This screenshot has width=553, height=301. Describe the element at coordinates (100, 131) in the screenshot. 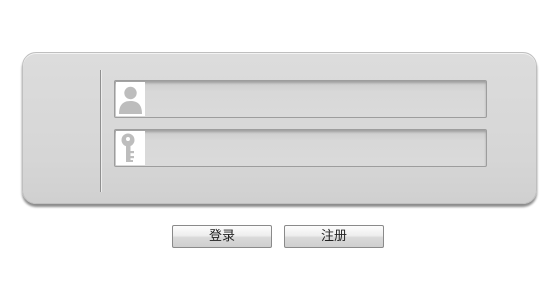

I see `panel-divider` at that location.